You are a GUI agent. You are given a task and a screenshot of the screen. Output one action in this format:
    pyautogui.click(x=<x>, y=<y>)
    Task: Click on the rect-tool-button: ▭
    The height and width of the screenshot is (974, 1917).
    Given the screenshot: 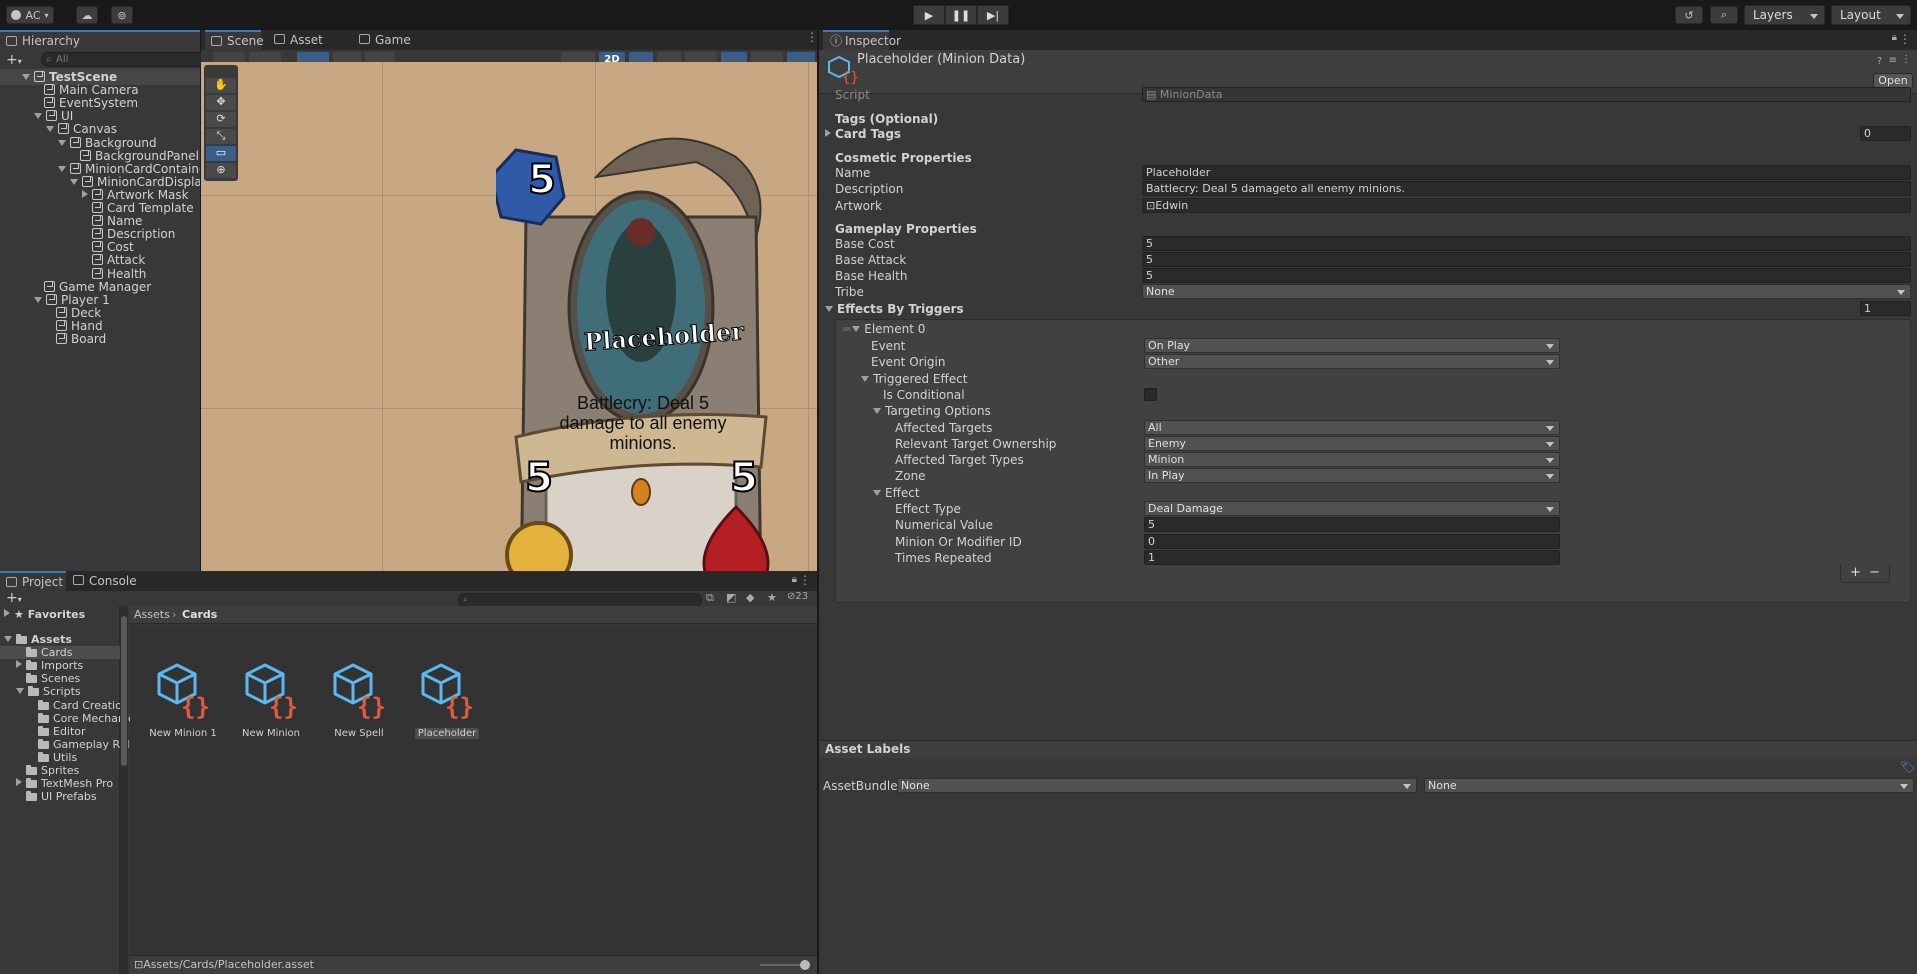 What is the action you would take?
    pyautogui.click(x=221, y=153)
    